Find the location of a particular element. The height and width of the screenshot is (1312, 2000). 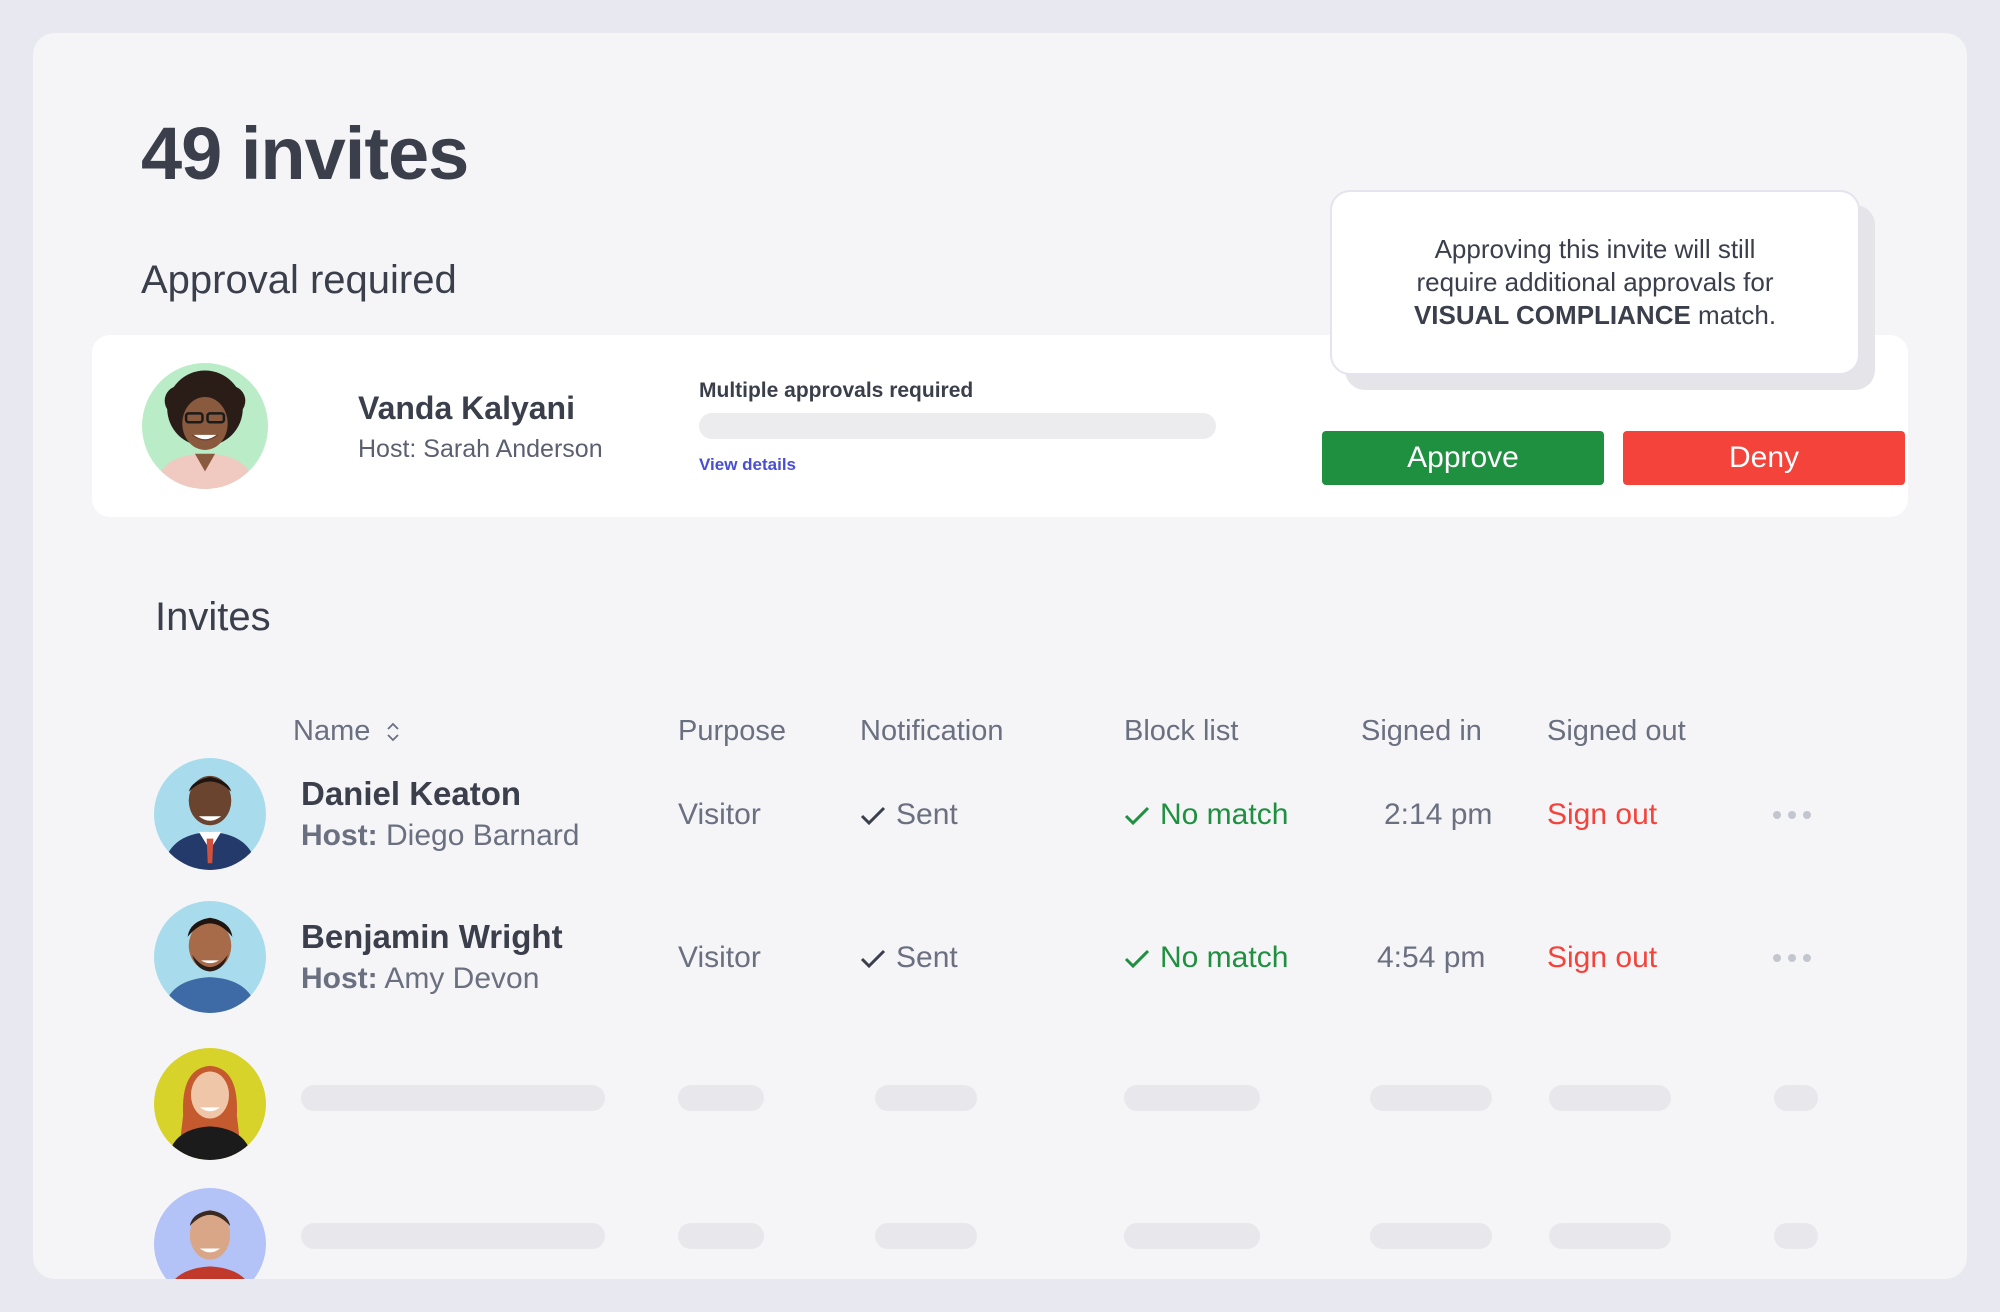

approval-host: Host: Sarah Anderson is located at coordinates (480, 449).